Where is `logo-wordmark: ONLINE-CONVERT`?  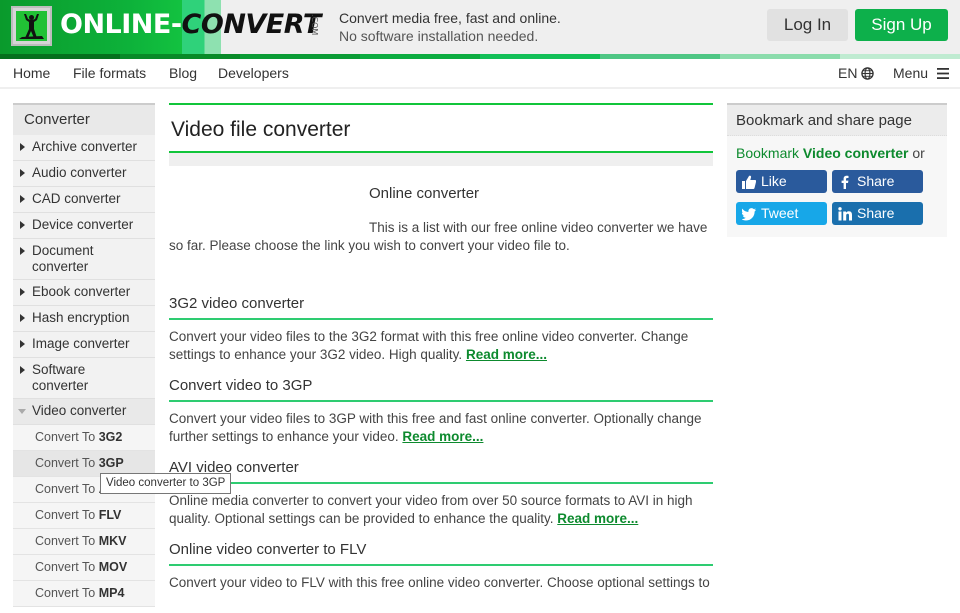
logo-wordmark: ONLINE-CONVERT is located at coordinates (190, 25).